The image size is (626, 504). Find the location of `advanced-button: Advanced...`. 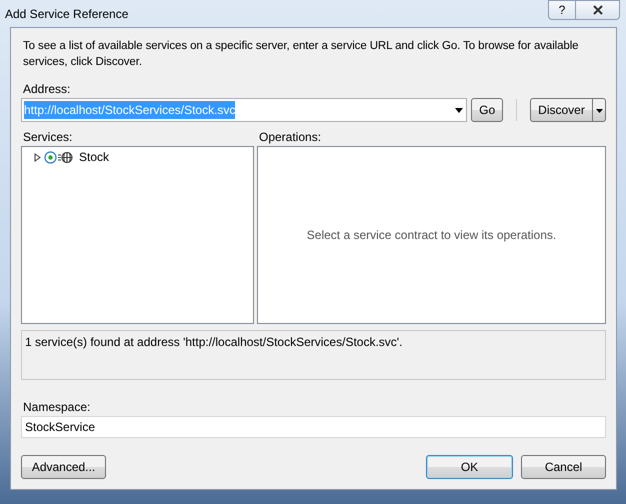

advanced-button: Advanced... is located at coordinates (63, 467).